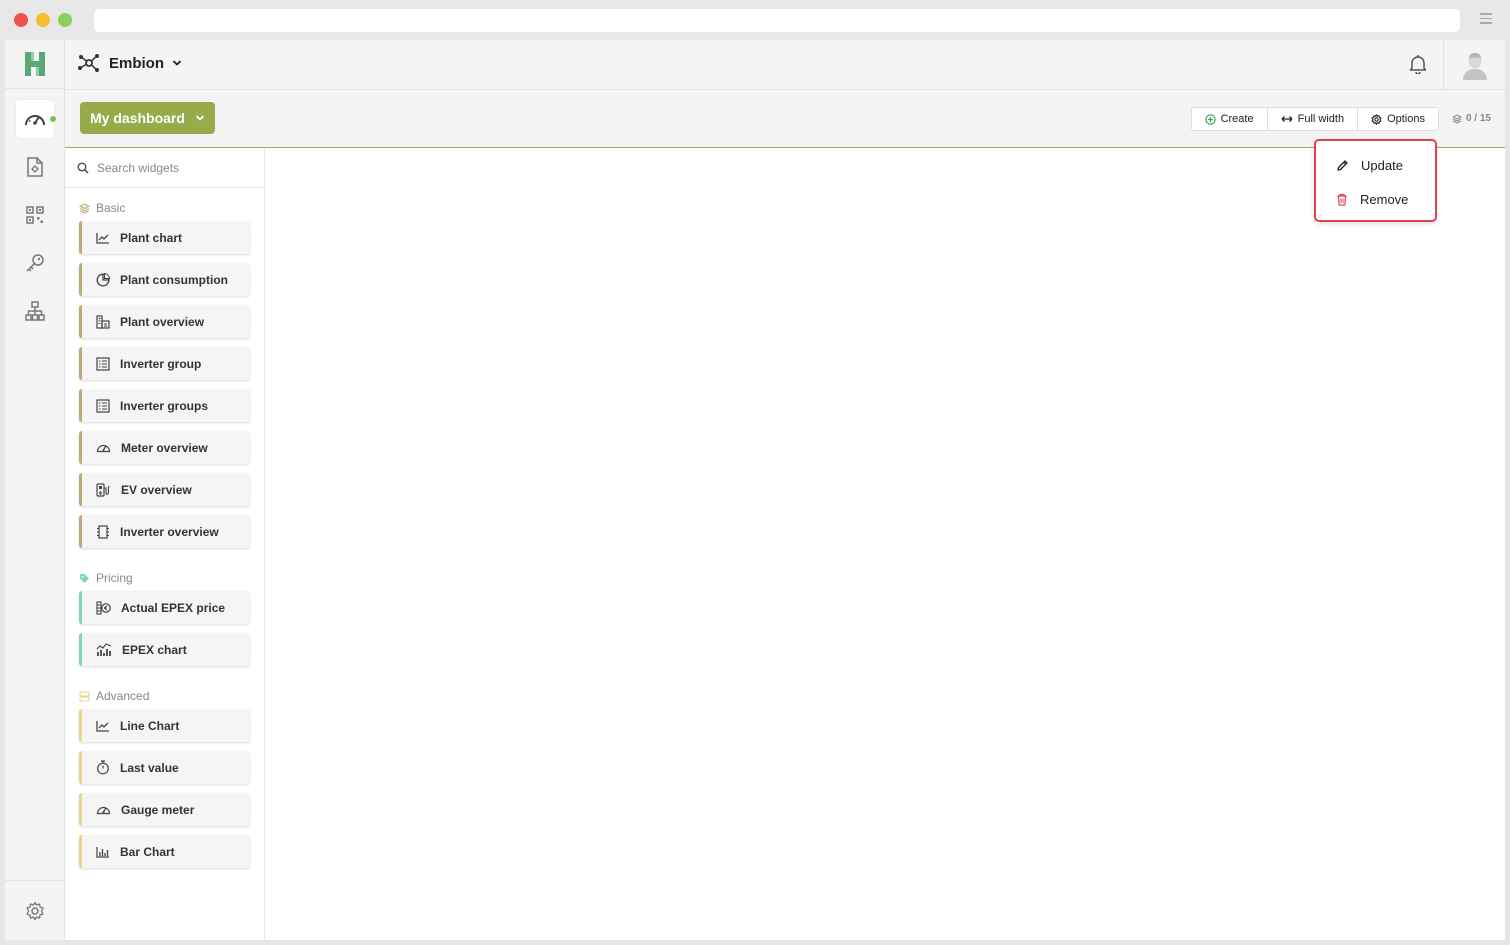  What do you see at coordinates (103, 489) in the screenshot?
I see `ev-charger-icon` at bounding box center [103, 489].